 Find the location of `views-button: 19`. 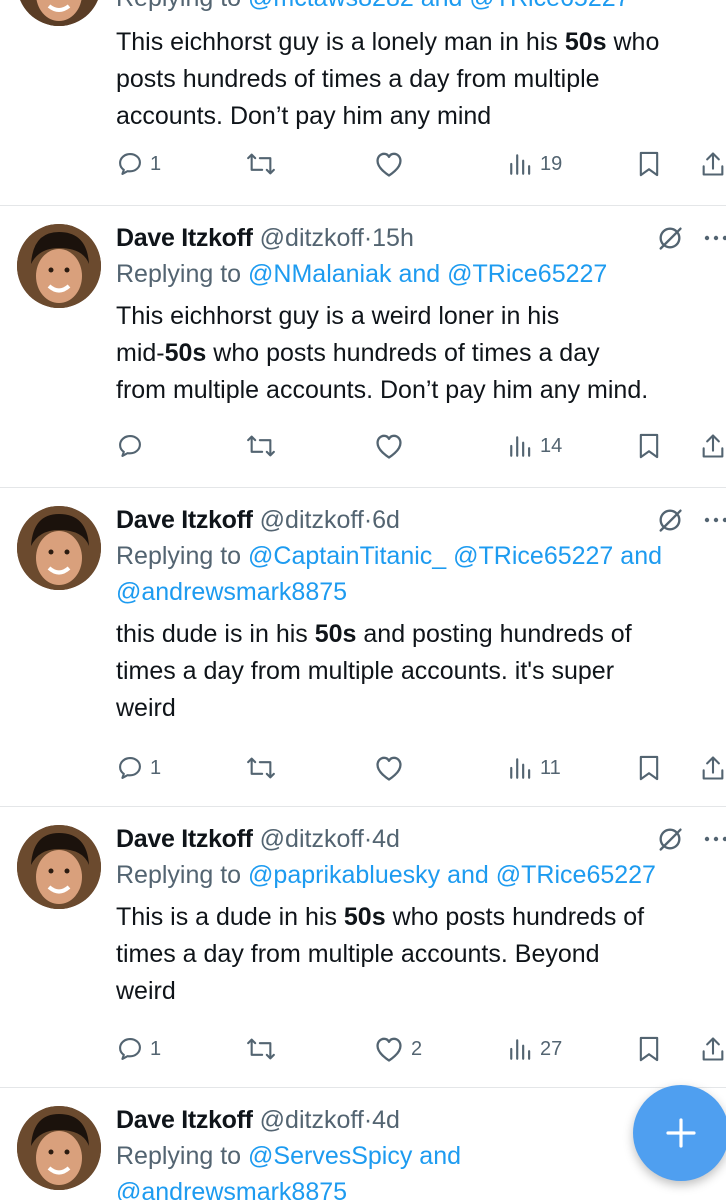

views-button: 19 is located at coordinates (535, 164).